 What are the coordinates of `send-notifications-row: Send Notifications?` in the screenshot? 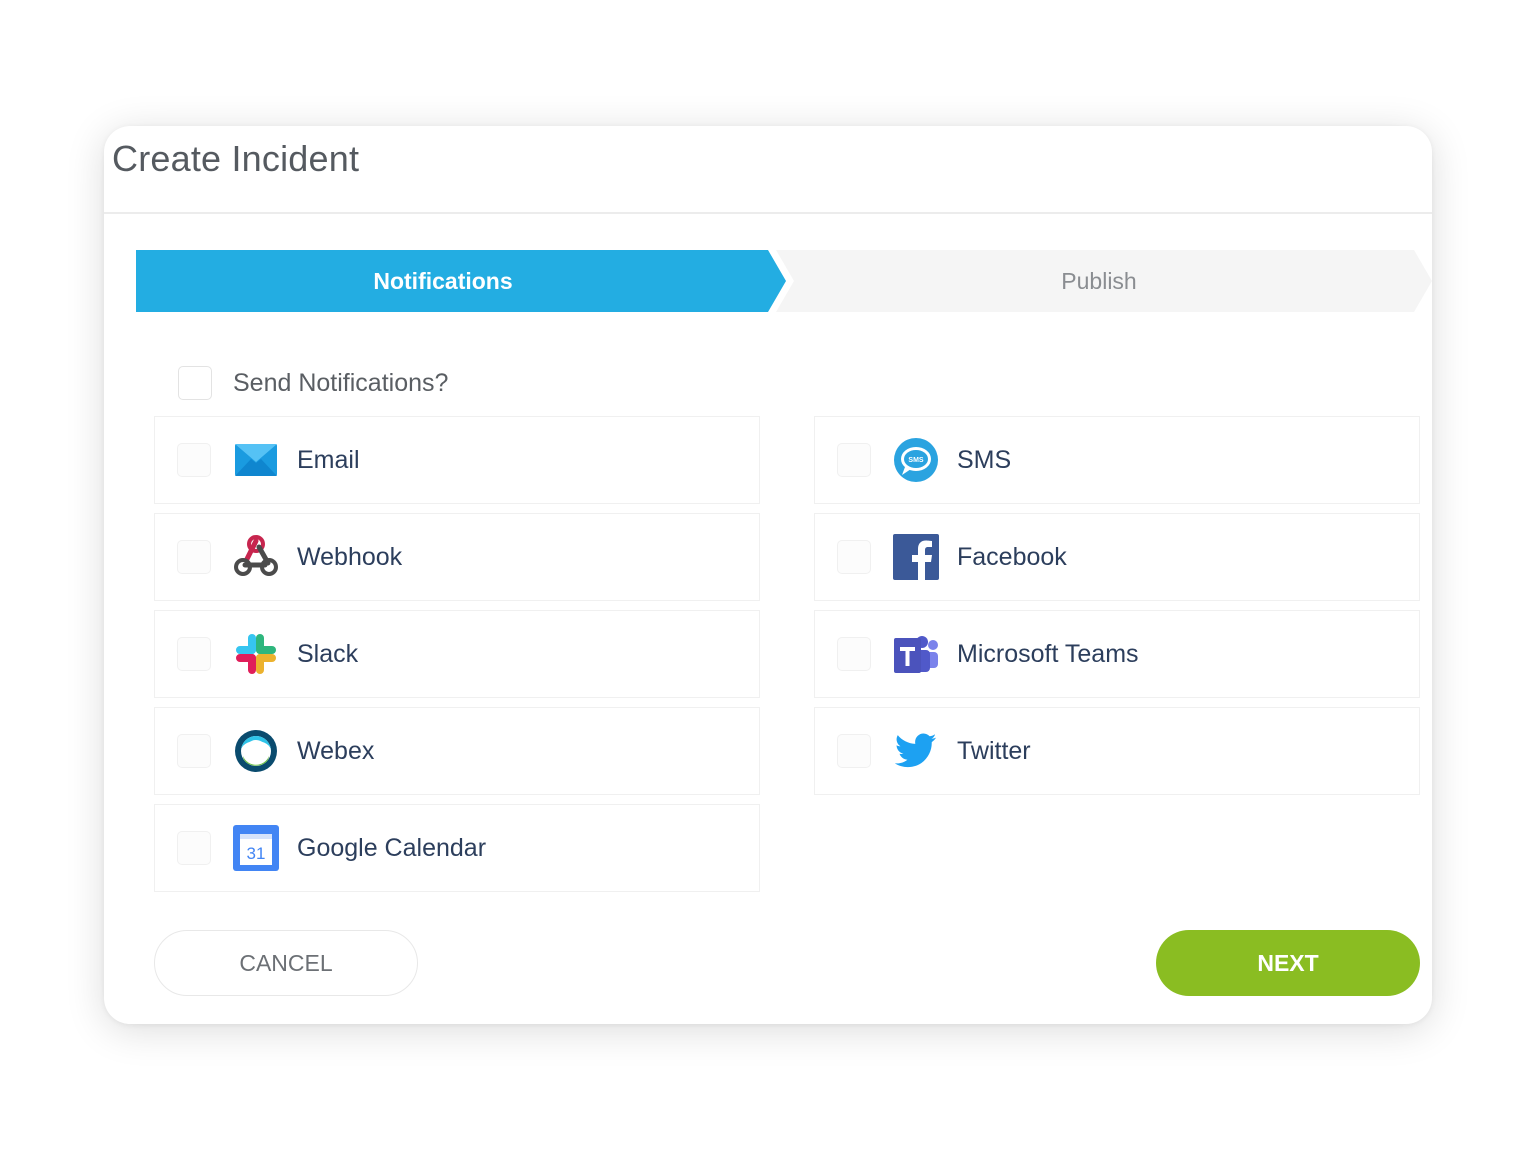 It's located at (313, 383).